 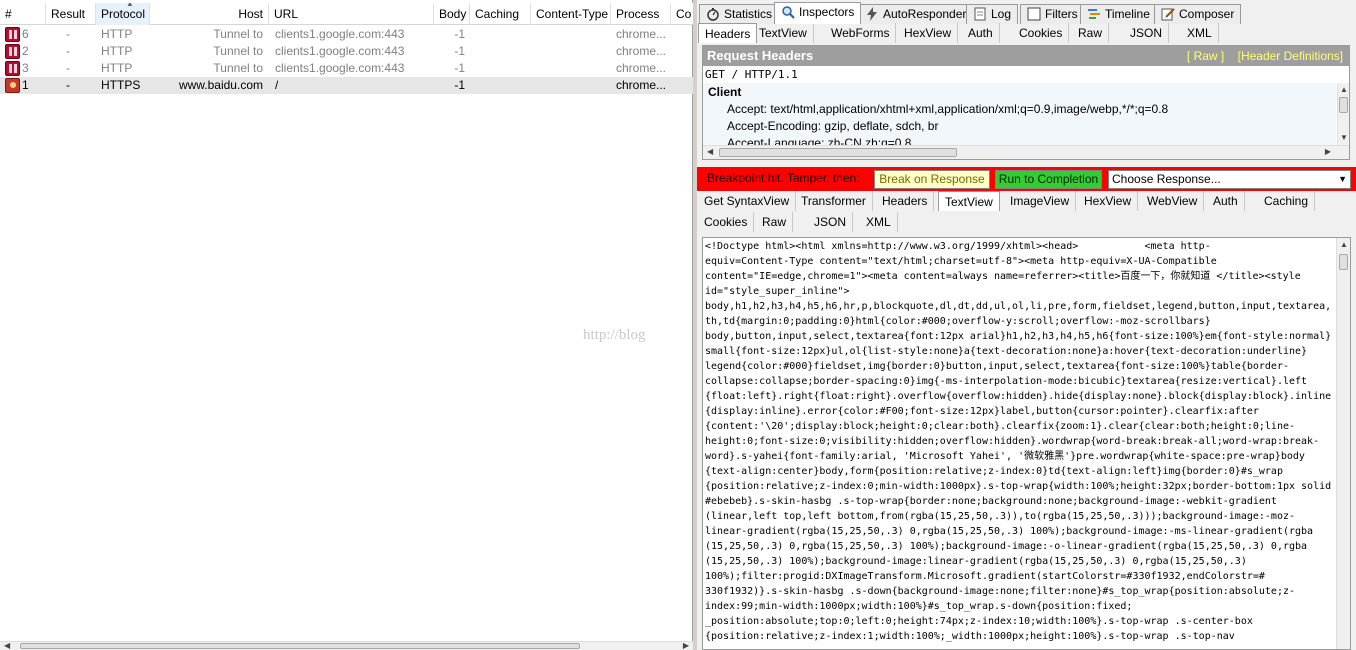 What do you see at coordinates (775, 222) in the screenshot?
I see `resp-tab-raw: Raw` at bounding box center [775, 222].